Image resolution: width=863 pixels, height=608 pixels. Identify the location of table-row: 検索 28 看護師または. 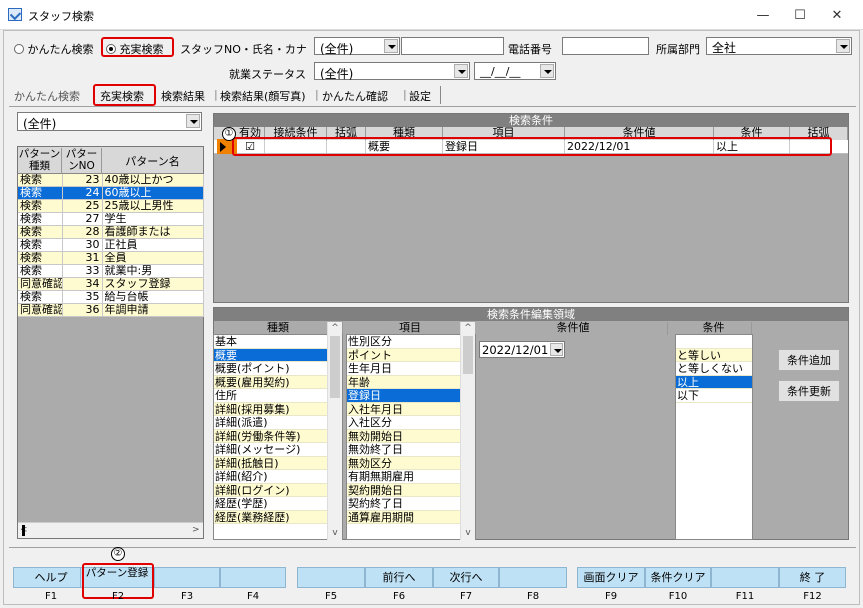
(111, 232).